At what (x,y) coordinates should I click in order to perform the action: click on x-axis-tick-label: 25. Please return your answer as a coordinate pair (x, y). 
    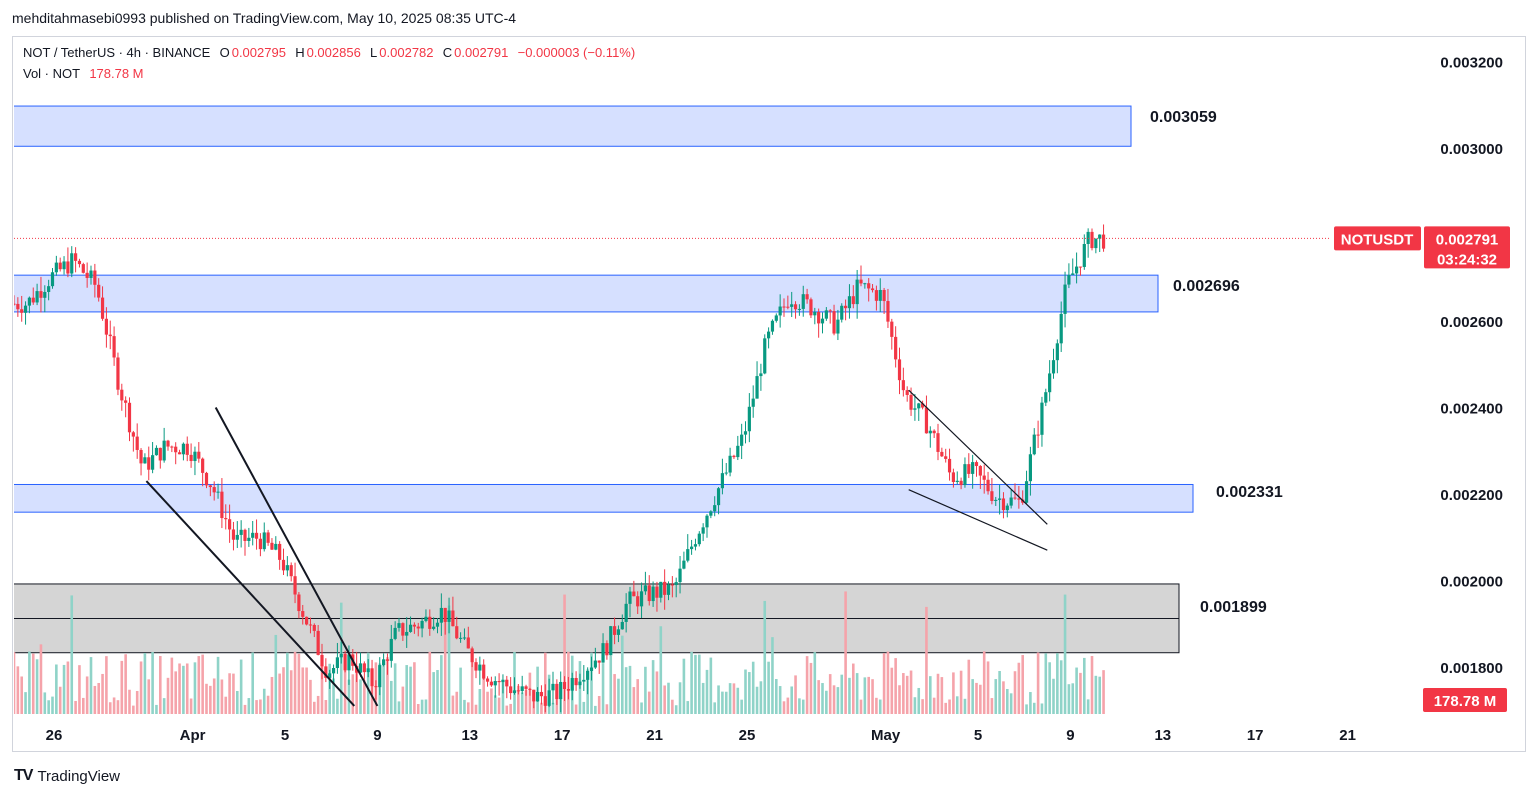
    Looking at the image, I should click on (747, 735).